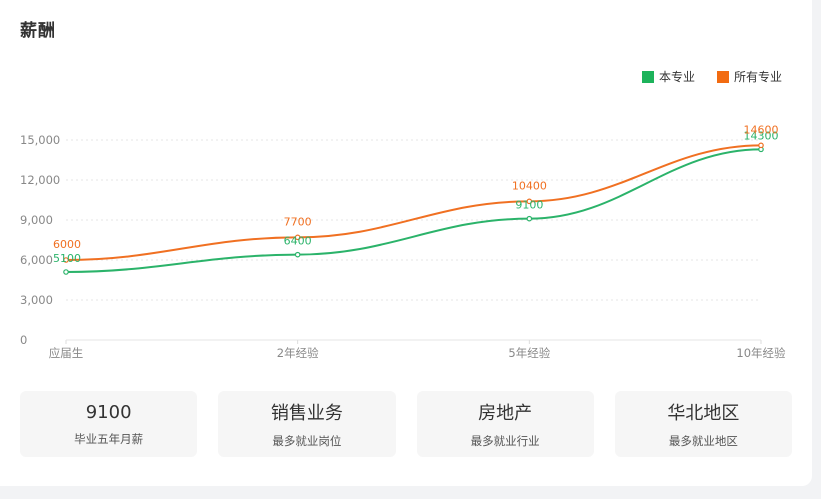 This screenshot has width=821, height=499. Describe the element at coordinates (505, 413) in the screenshot. I see `stat-value: 房地产` at that location.